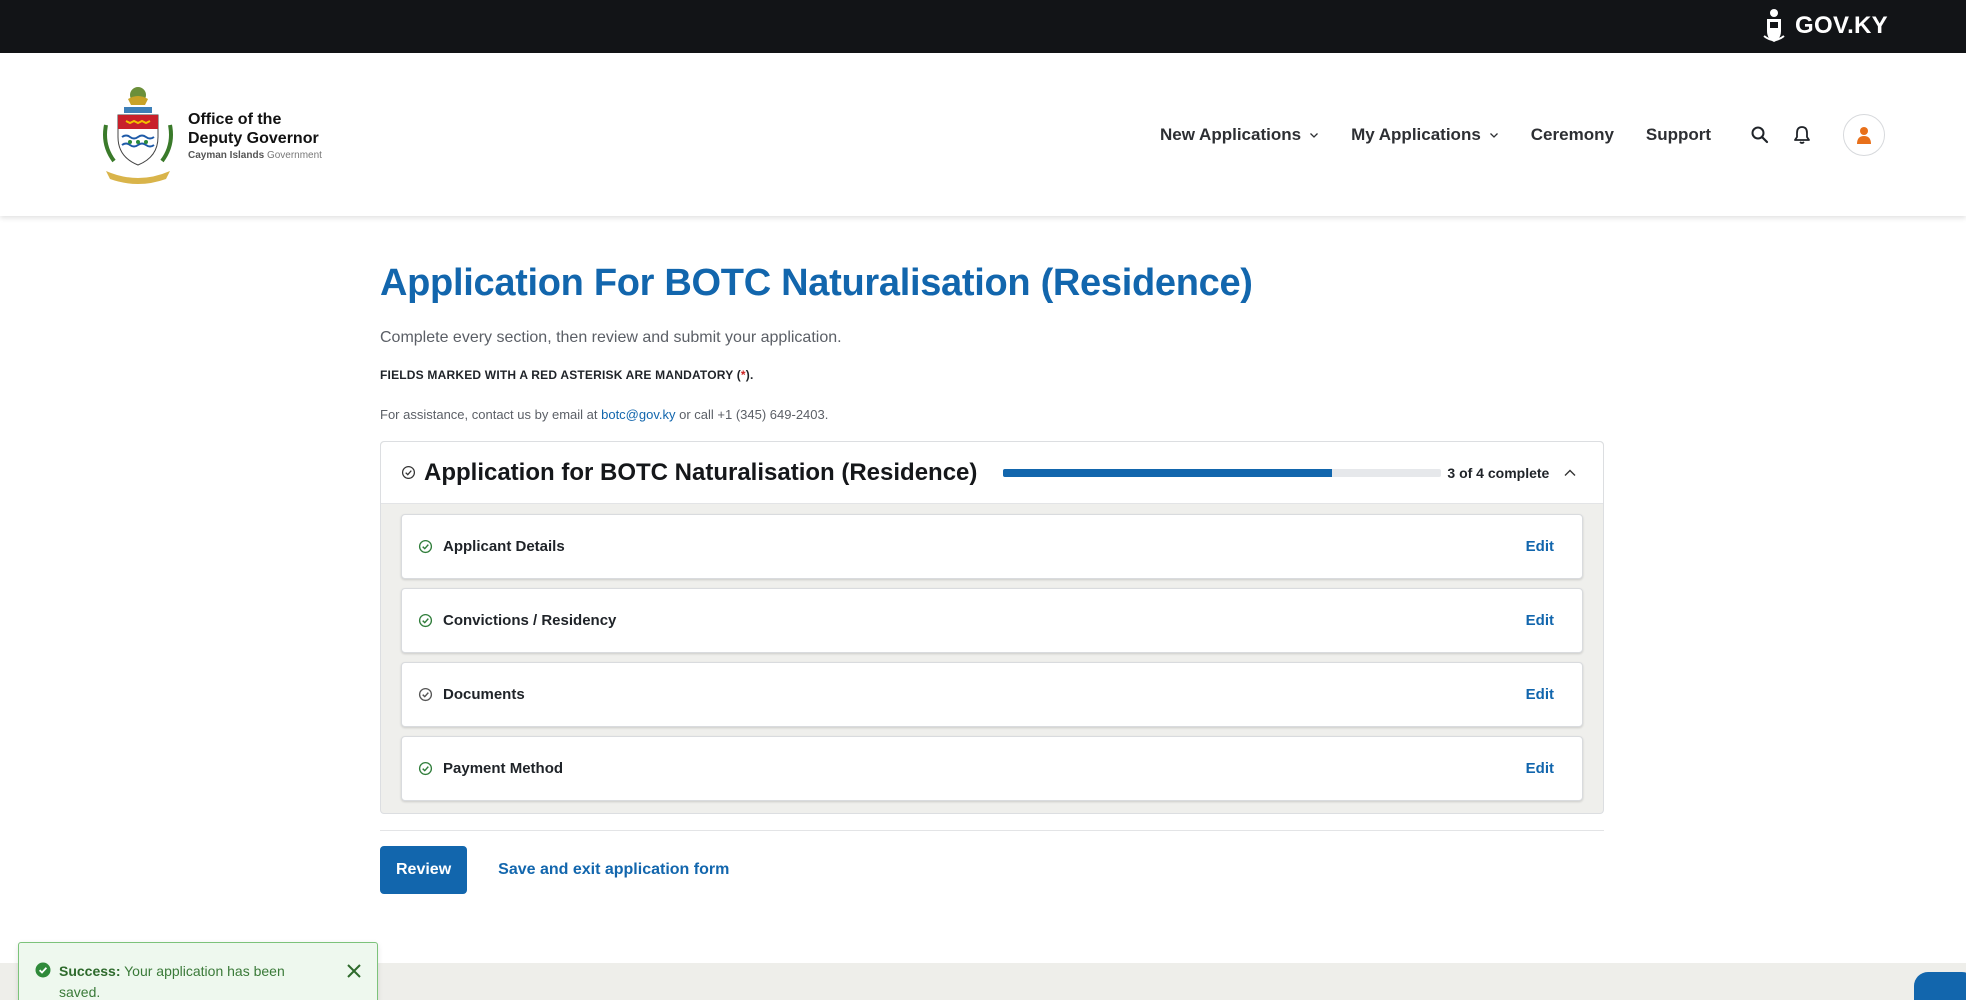  I want to click on bell-icon, so click(1802, 134).